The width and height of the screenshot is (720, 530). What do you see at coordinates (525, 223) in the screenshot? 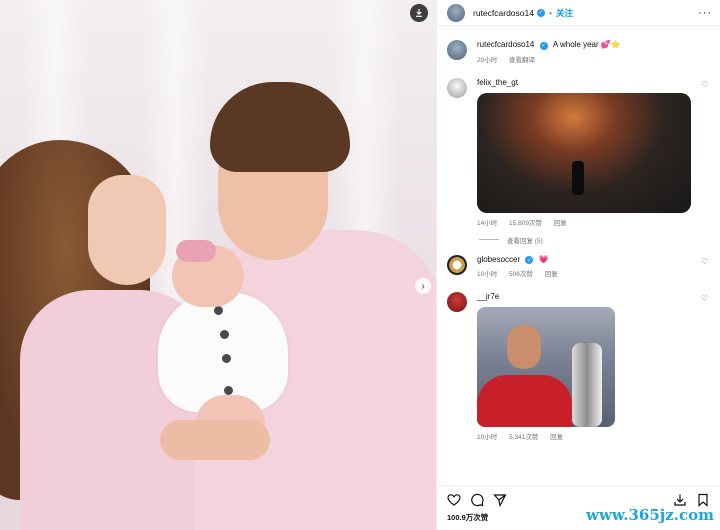
I see `comment-likes: 15,809次赞` at bounding box center [525, 223].